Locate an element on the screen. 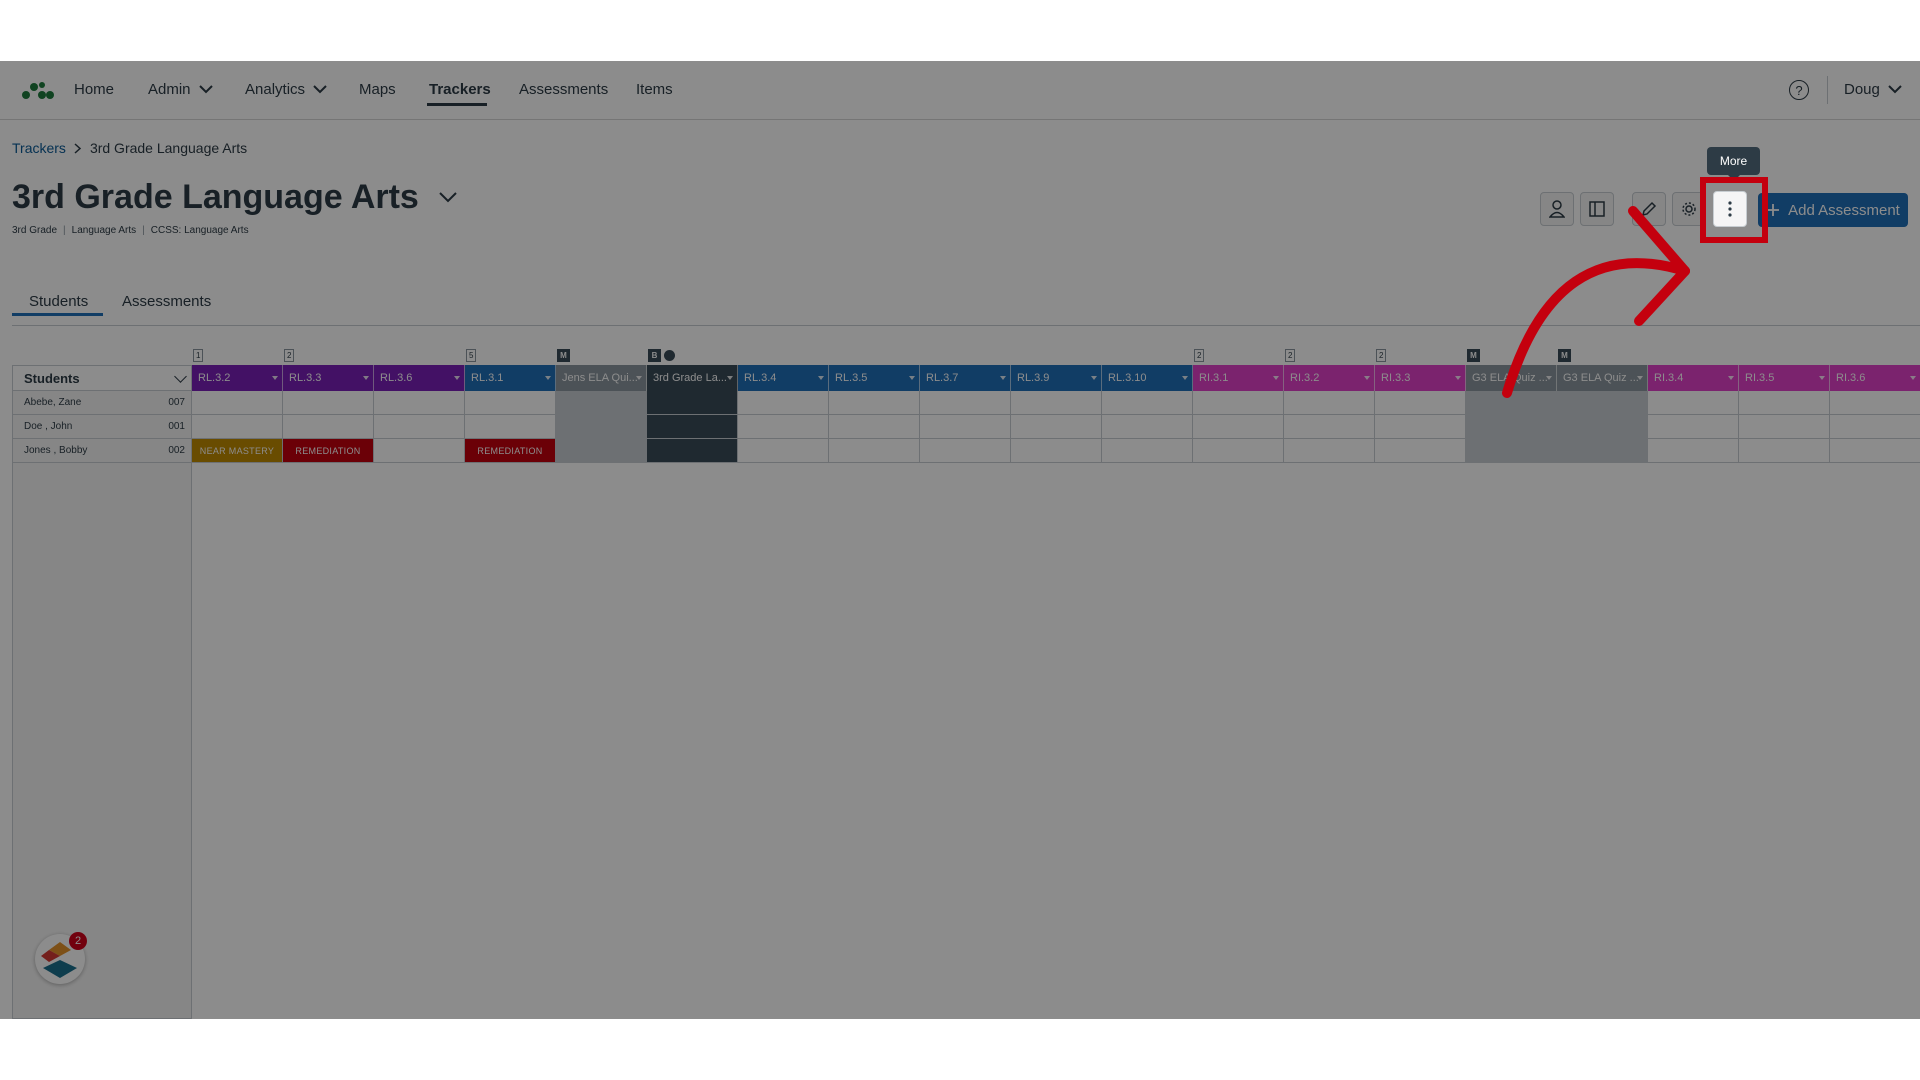 Image resolution: width=1920 pixels, height=1080 pixels. column-header: RL.3.1 is located at coordinates (510, 378).